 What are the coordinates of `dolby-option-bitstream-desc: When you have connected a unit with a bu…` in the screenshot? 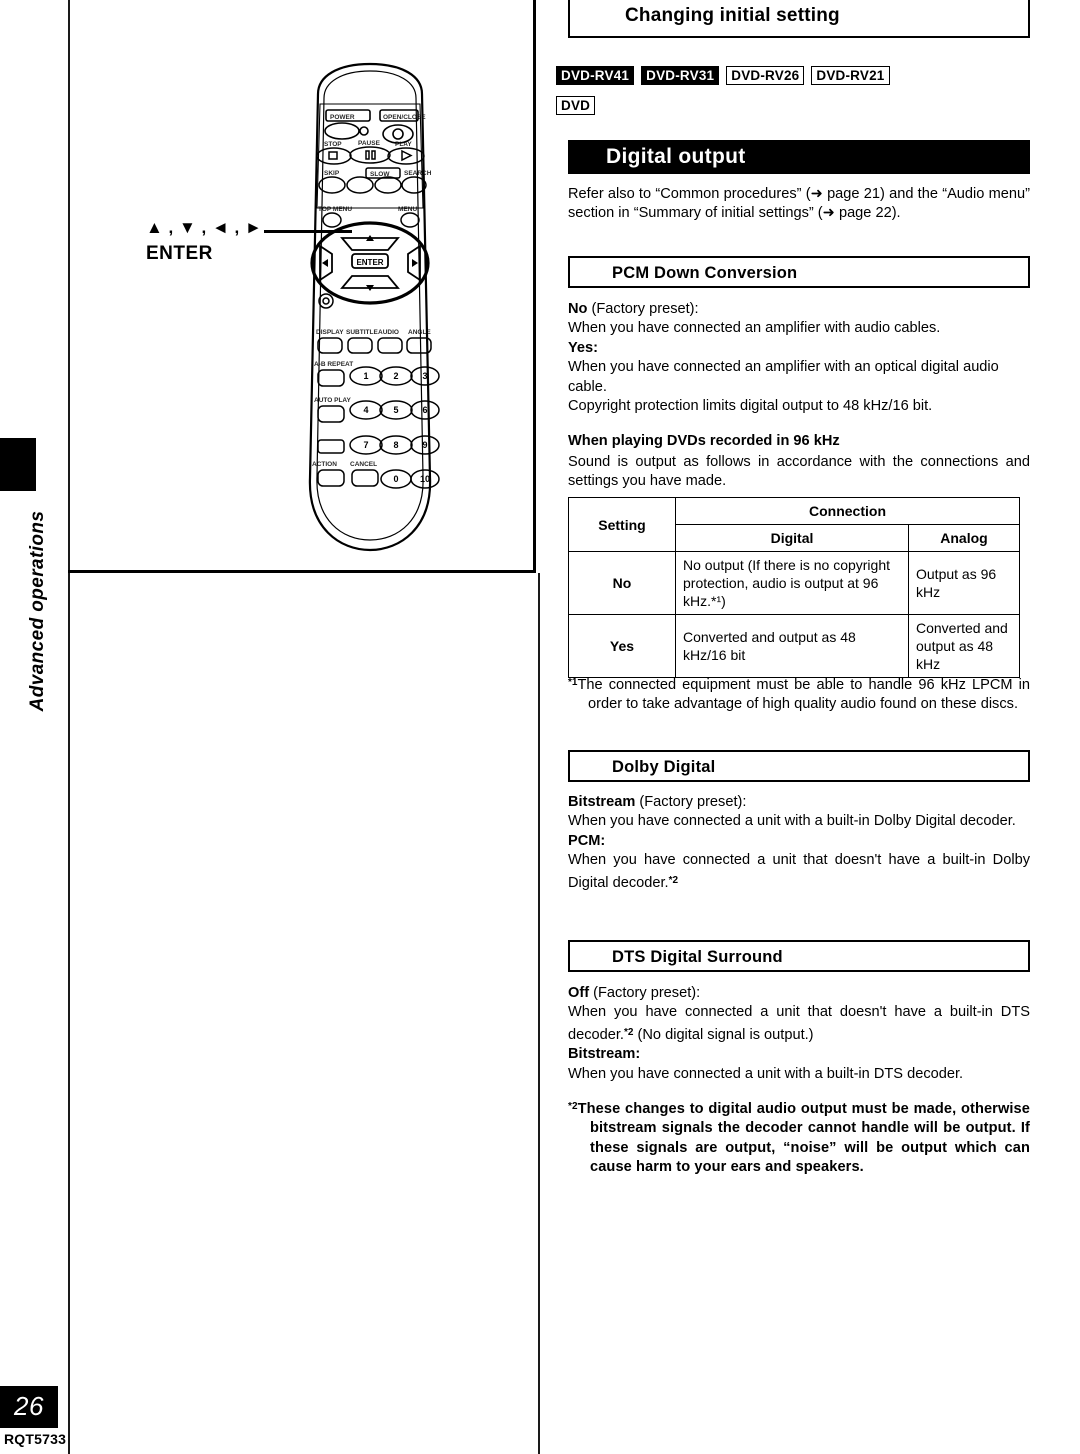 It's located at (792, 821).